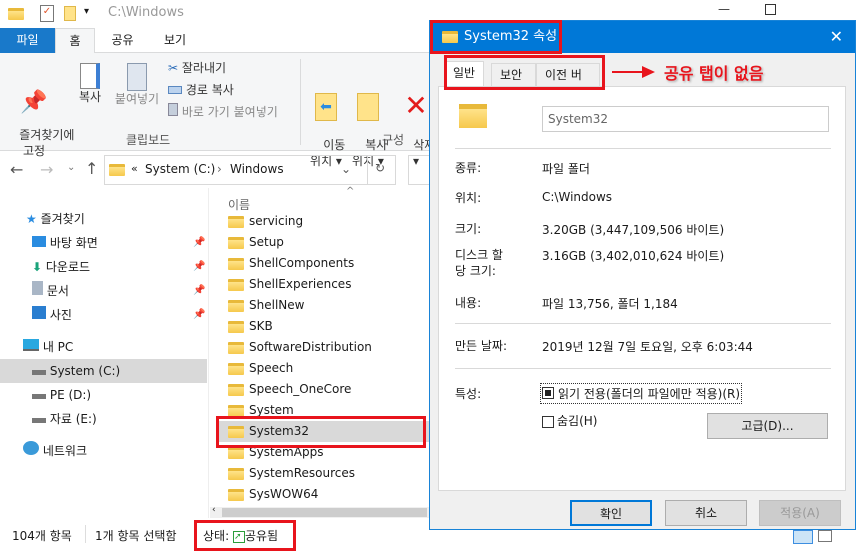 This screenshot has height=558, width=856. Describe the element at coordinates (346, 169) in the screenshot. I see `address-dropdown-icon: ⌄` at that location.